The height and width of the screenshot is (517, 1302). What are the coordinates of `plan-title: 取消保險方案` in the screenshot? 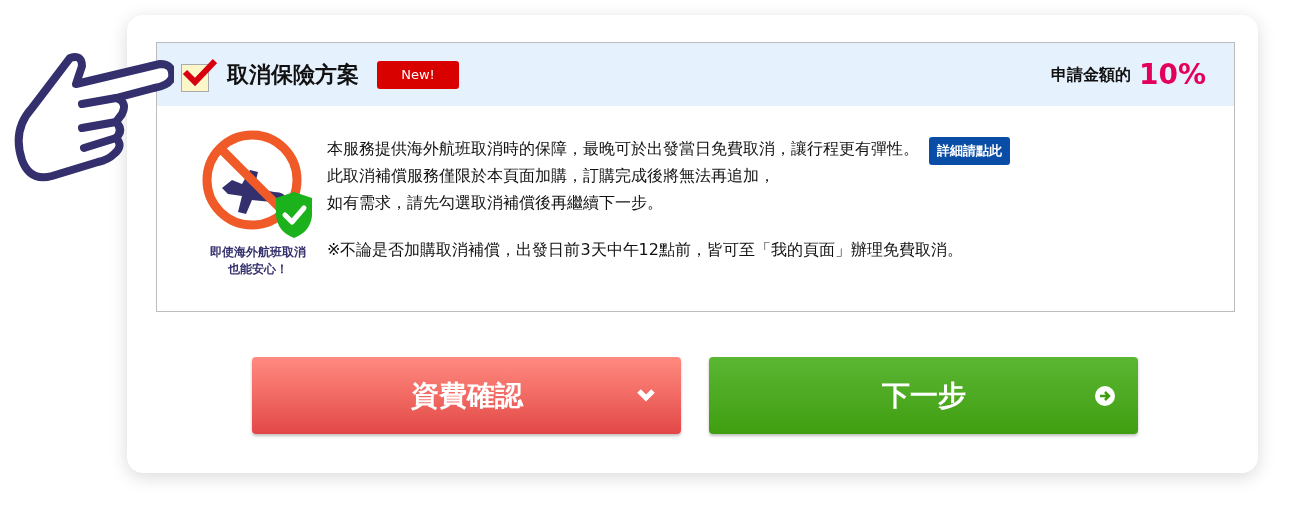 It's located at (293, 75).